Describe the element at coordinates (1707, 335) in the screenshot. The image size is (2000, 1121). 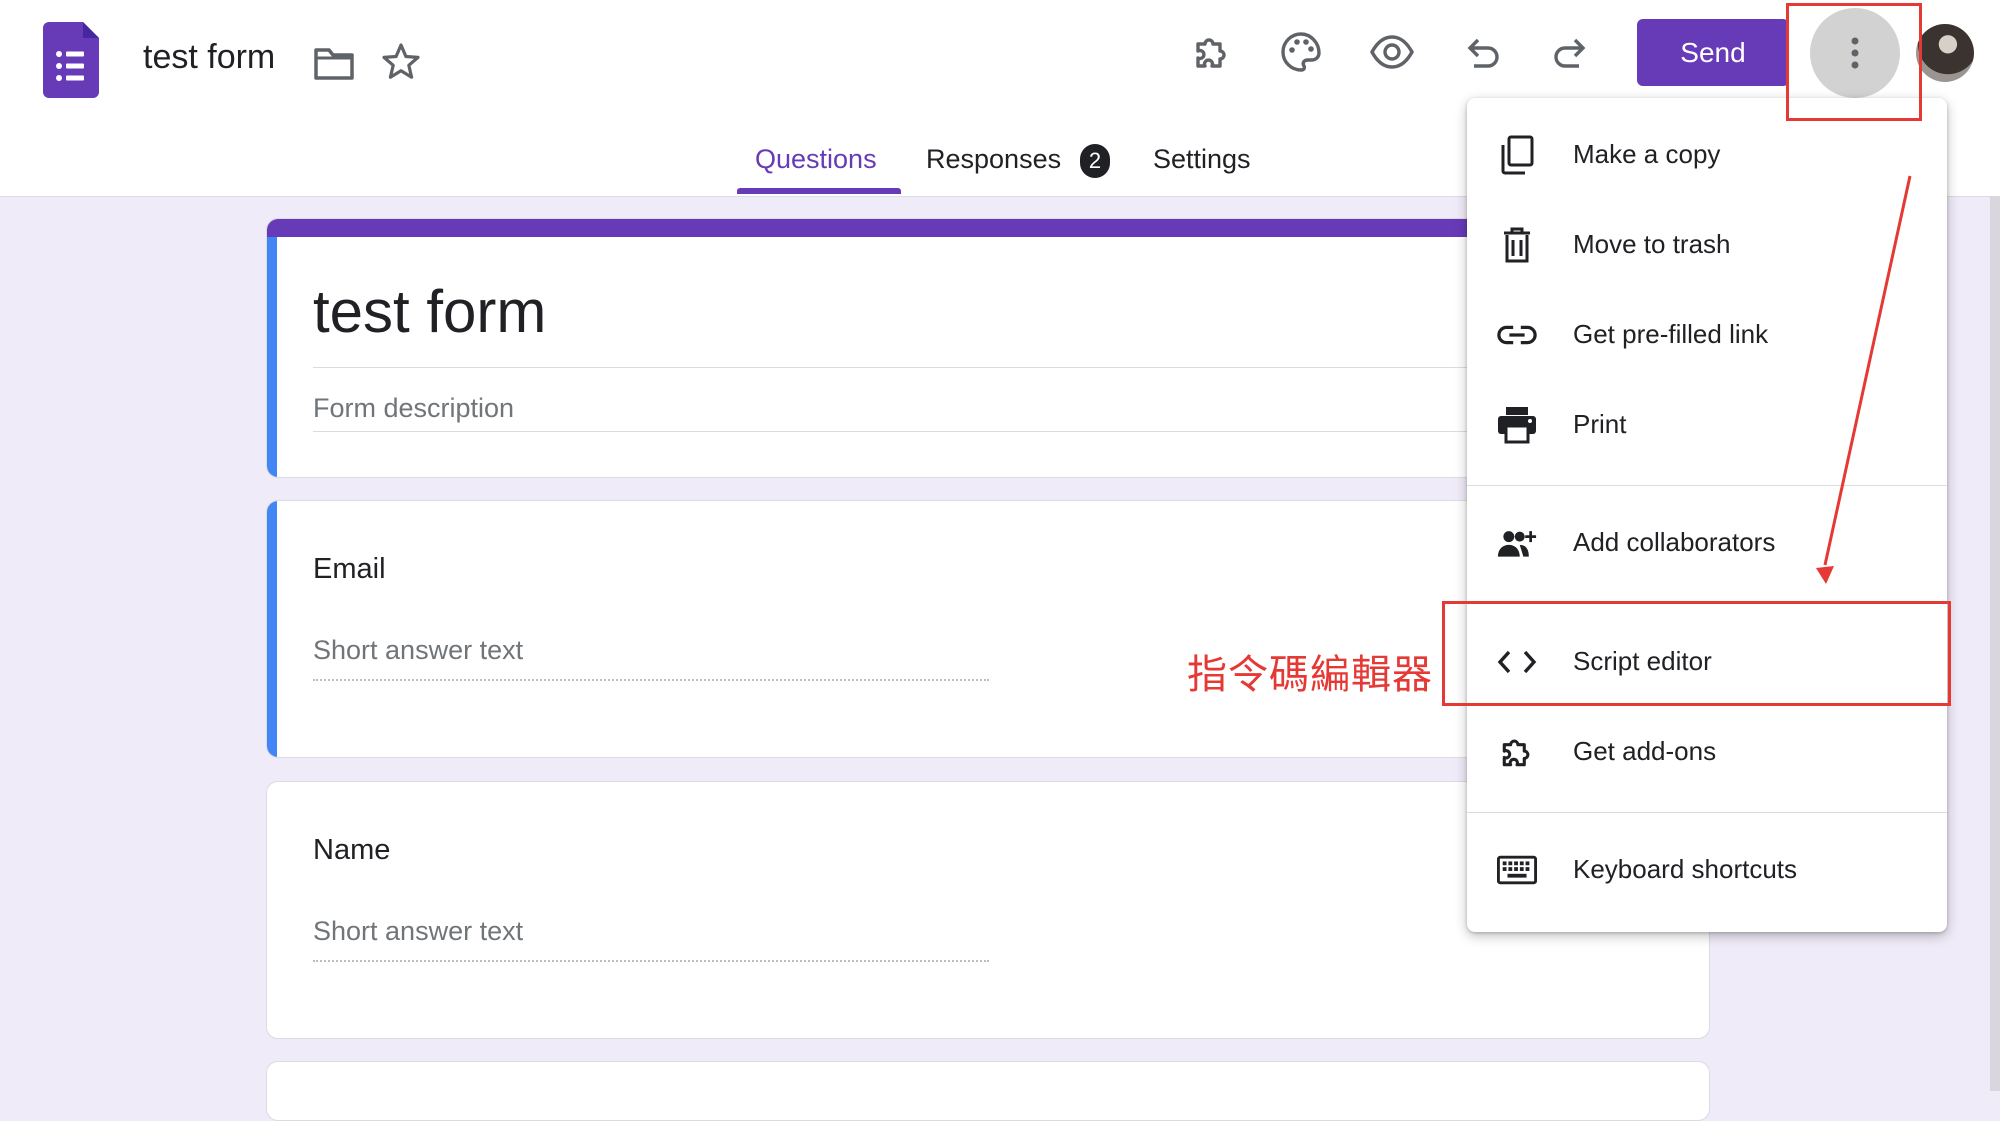
I see `menu-item-prefilled-link: Get pre-filled link` at that location.